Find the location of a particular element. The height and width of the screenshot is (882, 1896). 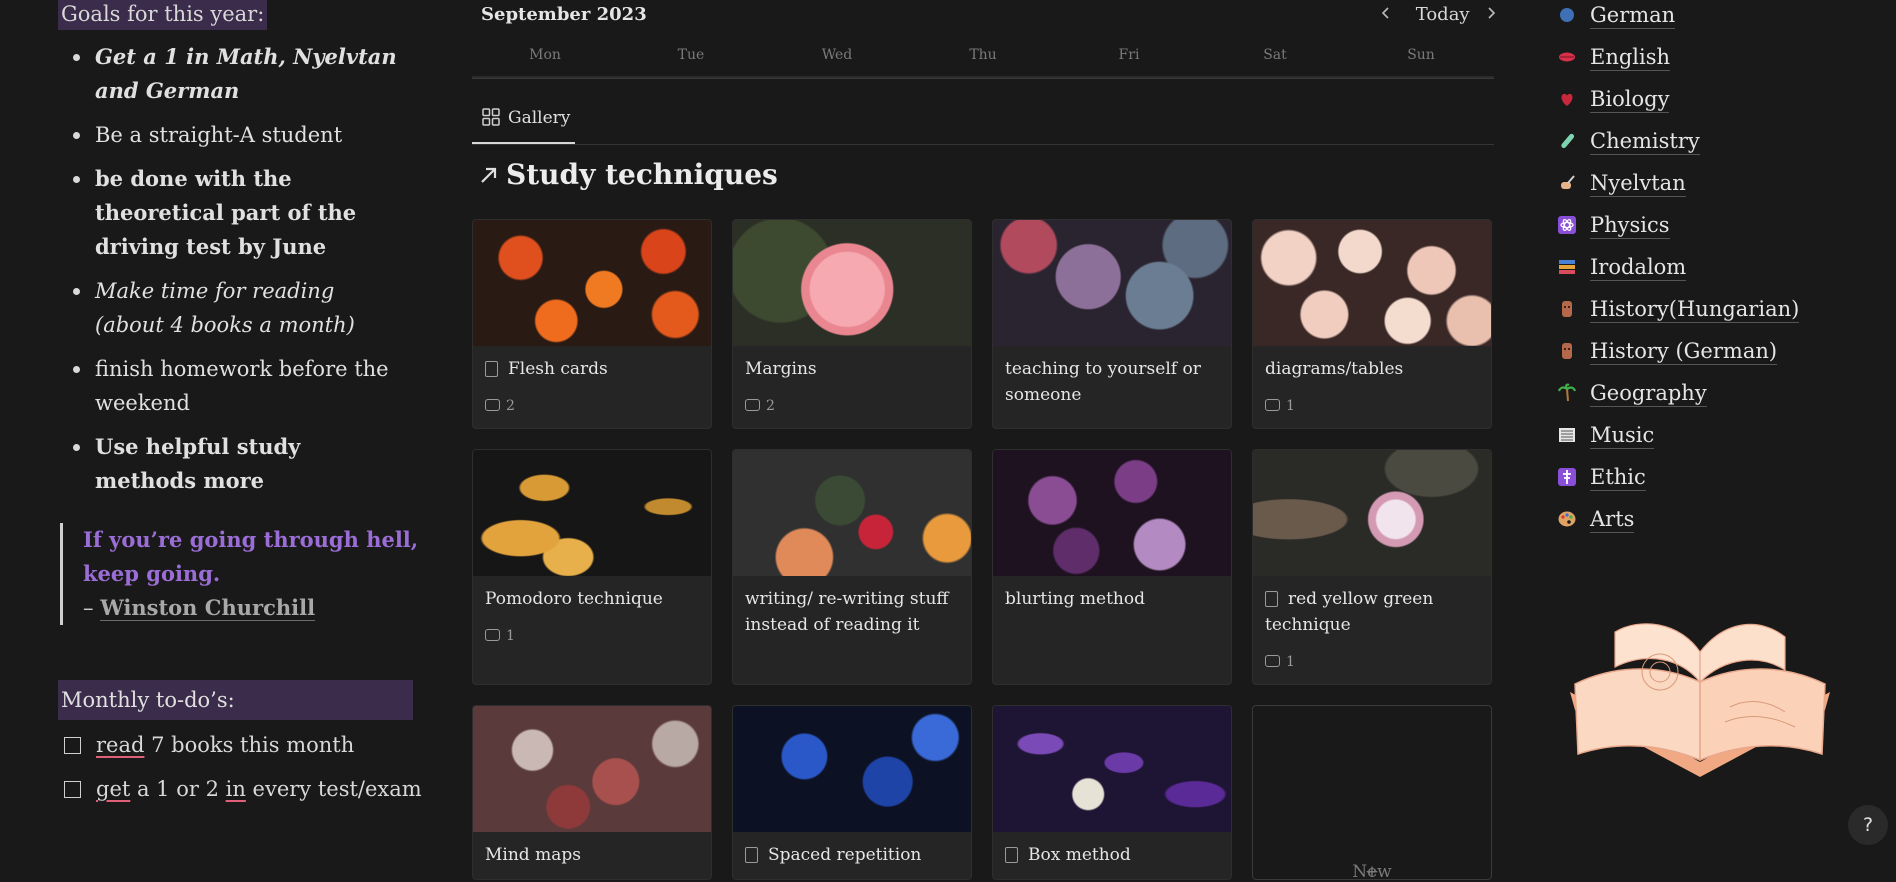

subject-item-biology: Biology is located at coordinates (1677, 99).